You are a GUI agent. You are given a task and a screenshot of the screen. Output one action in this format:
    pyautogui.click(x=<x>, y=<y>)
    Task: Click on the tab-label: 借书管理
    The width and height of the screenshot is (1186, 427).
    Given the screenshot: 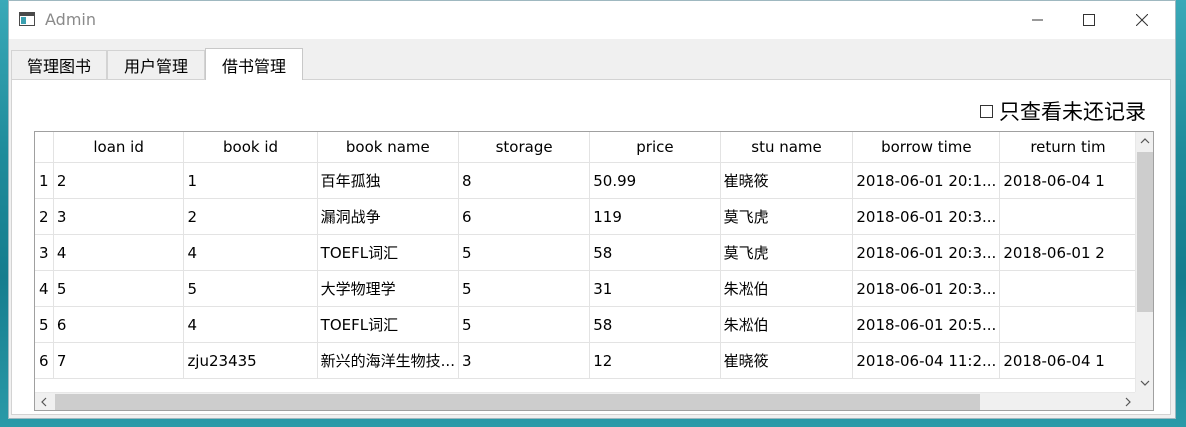 What is the action you would take?
    pyautogui.click(x=253, y=66)
    